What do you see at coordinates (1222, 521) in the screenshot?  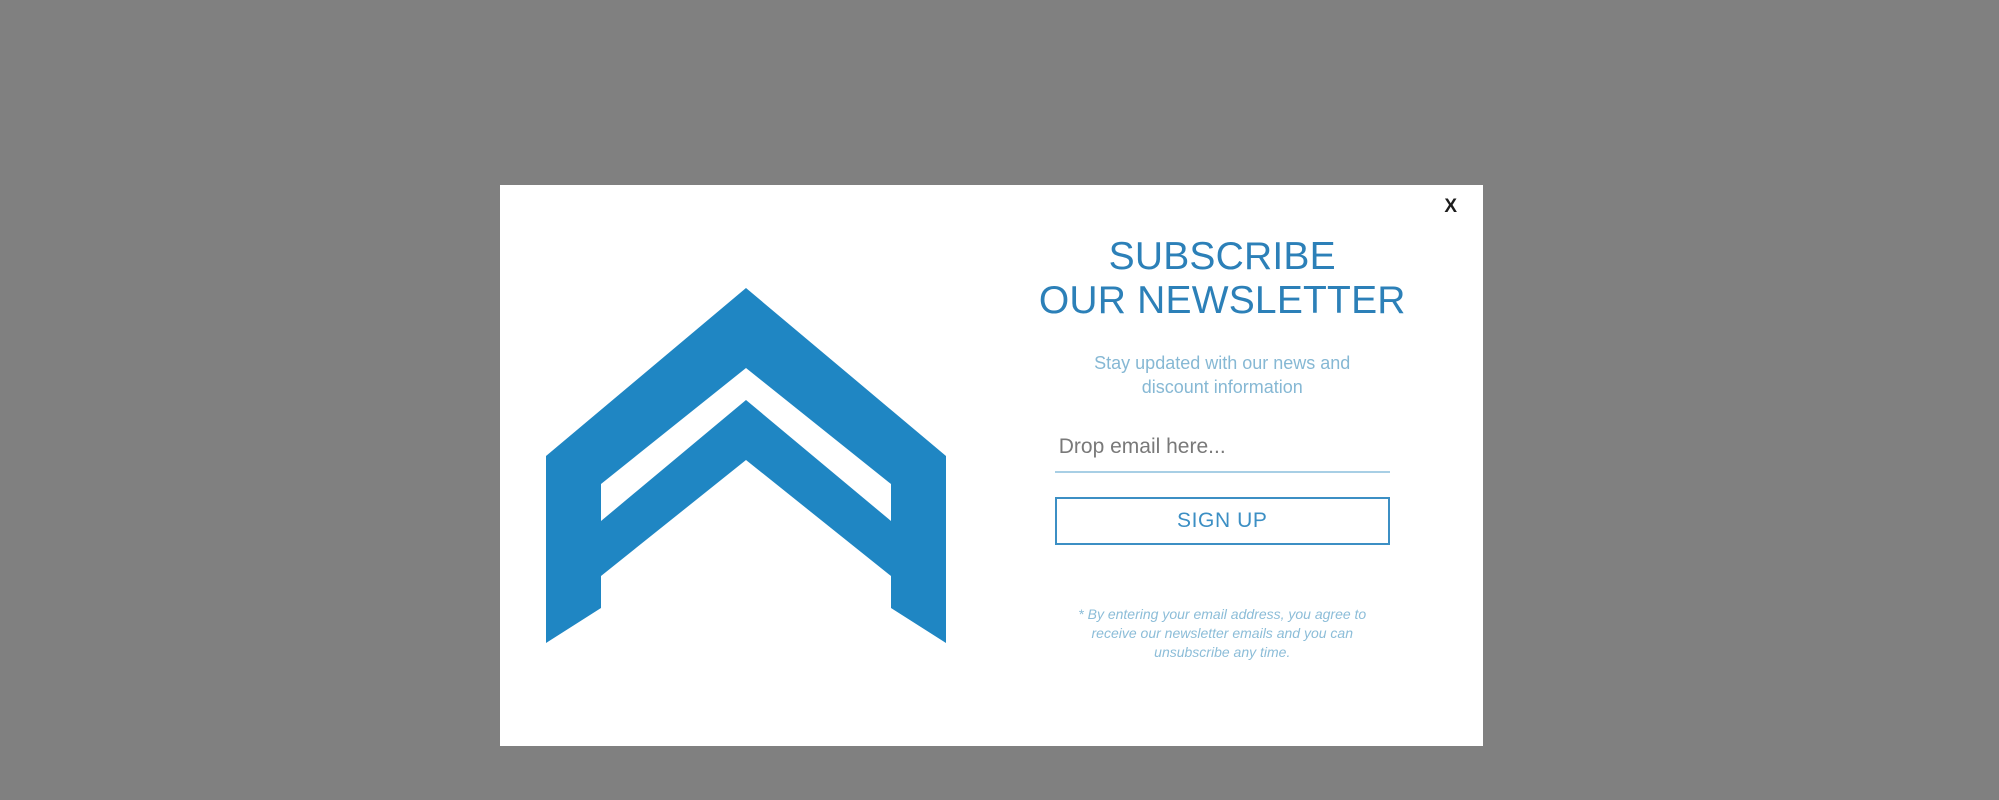 I see `sign-up-button: SIGN UP` at bounding box center [1222, 521].